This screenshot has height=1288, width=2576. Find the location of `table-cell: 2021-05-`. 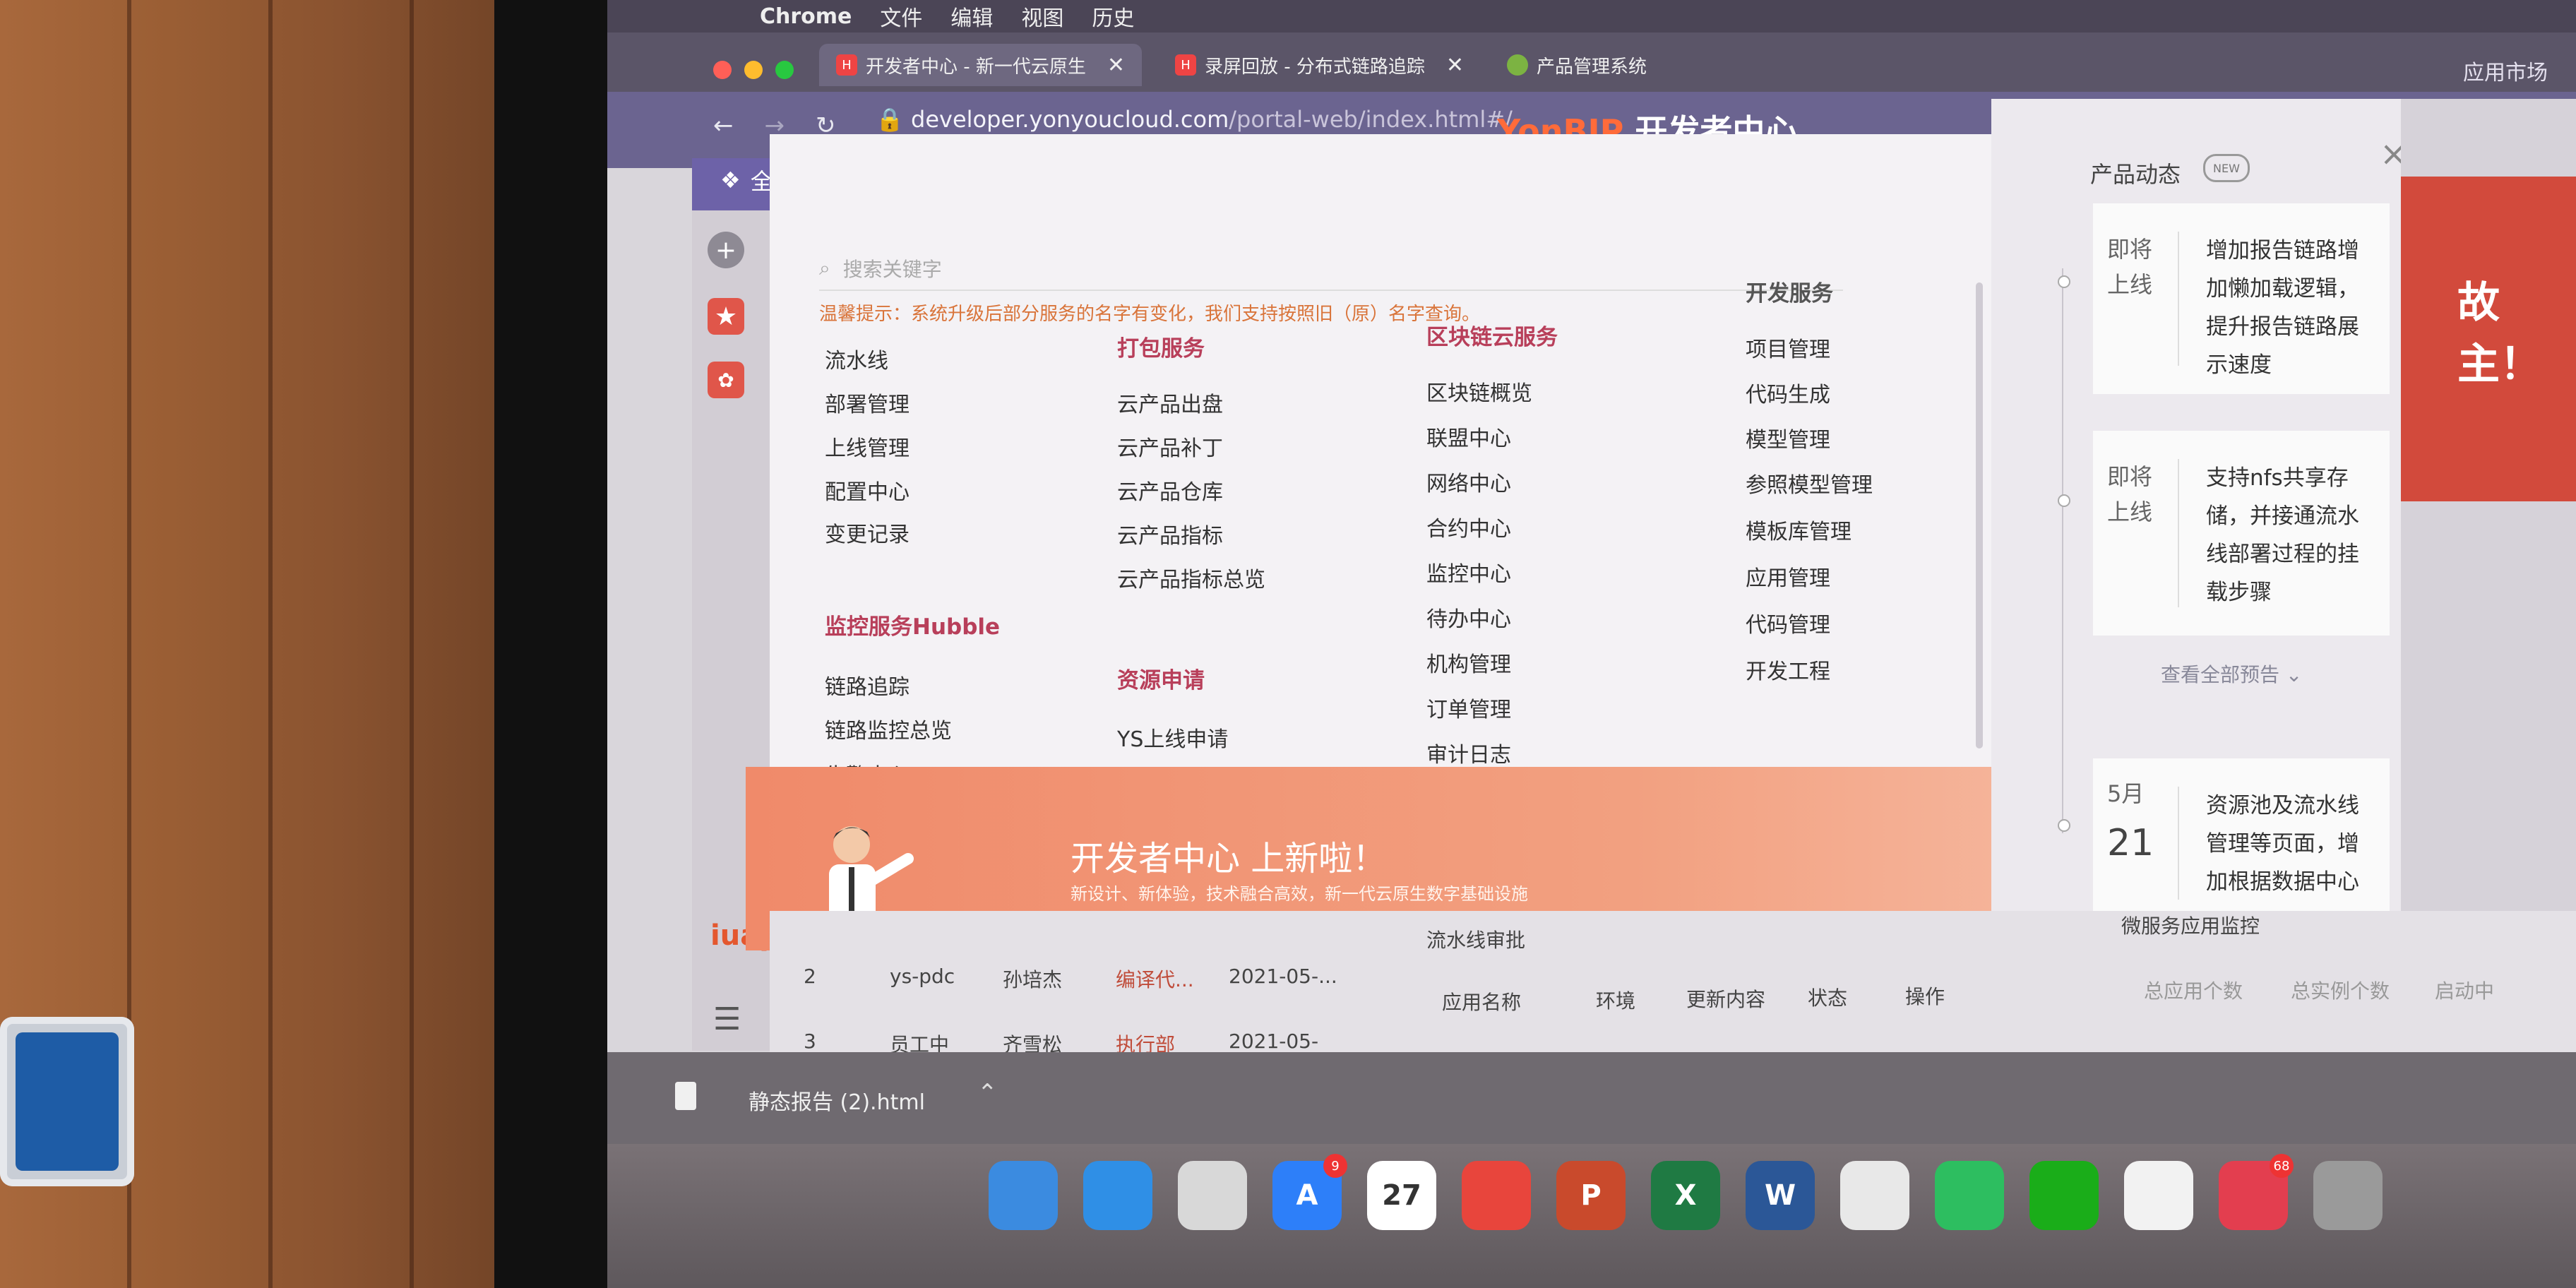

table-cell: 2021-05- is located at coordinates (1274, 1041).